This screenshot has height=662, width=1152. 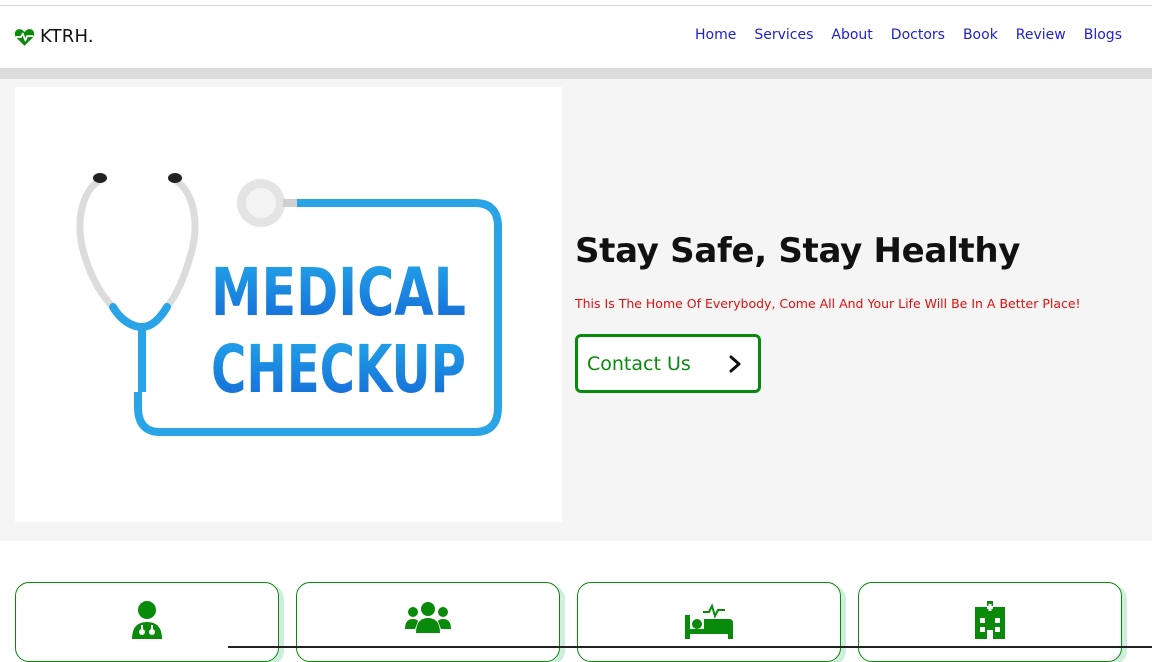 I want to click on hospital-bed-icon, so click(x=709, y=621).